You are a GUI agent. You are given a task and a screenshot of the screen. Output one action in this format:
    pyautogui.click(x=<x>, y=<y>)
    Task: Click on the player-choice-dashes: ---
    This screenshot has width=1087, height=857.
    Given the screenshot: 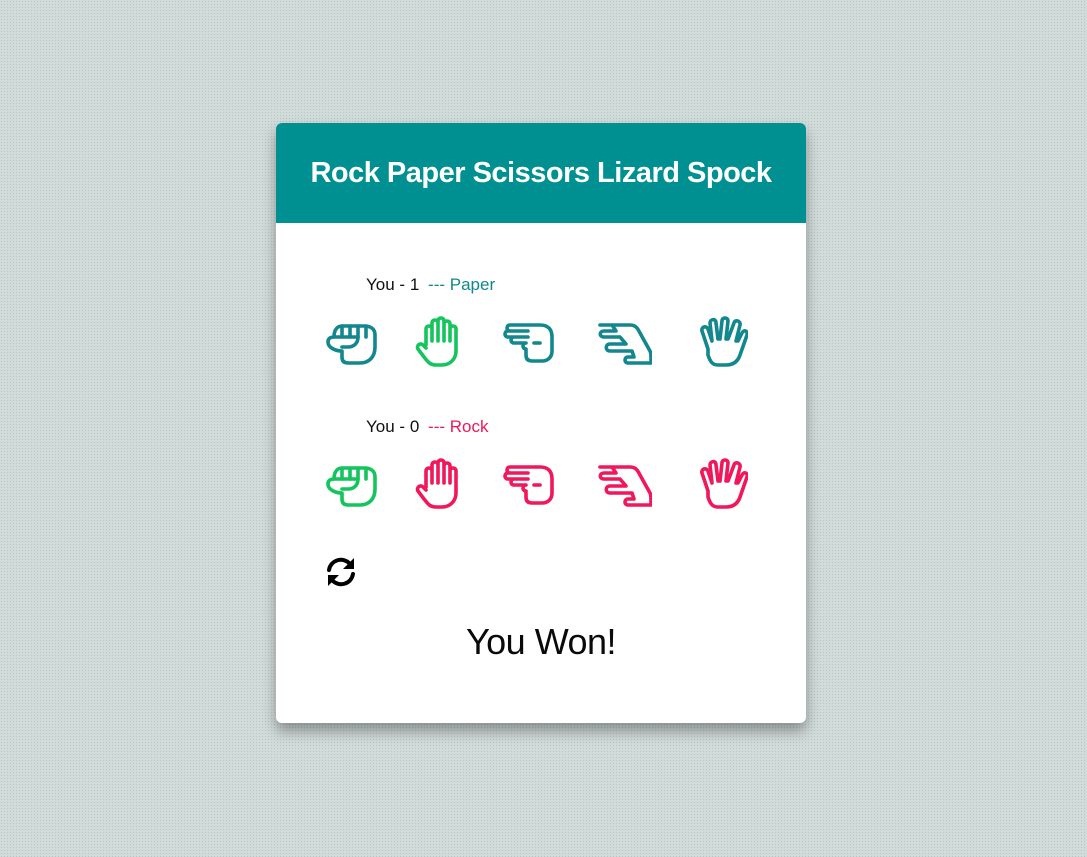 What is the action you would take?
    pyautogui.click(x=437, y=284)
    